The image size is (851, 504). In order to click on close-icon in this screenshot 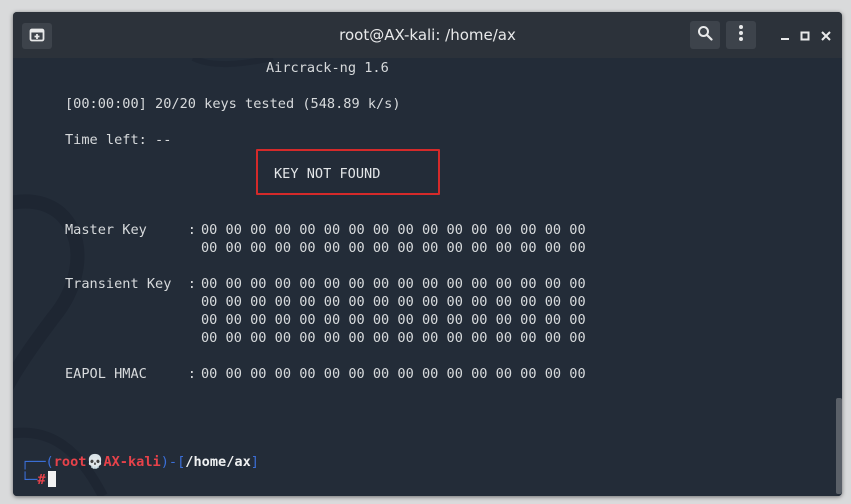, I will do `click(826, 35)`.